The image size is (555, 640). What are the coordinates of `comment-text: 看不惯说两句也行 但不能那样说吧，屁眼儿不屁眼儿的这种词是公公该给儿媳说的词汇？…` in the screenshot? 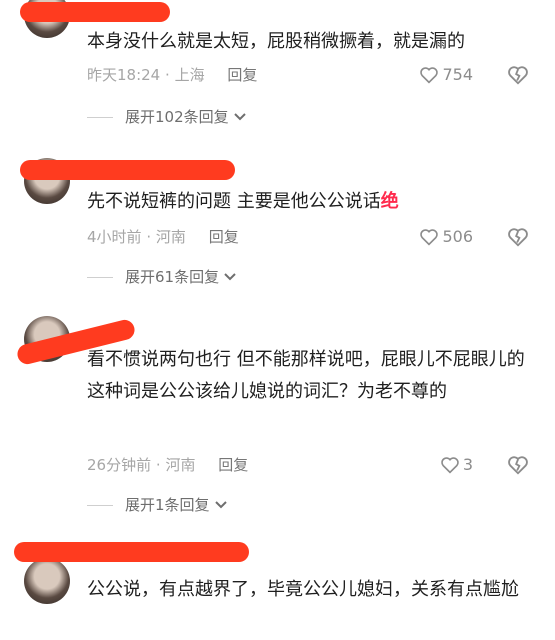 It's located at (306, 375).